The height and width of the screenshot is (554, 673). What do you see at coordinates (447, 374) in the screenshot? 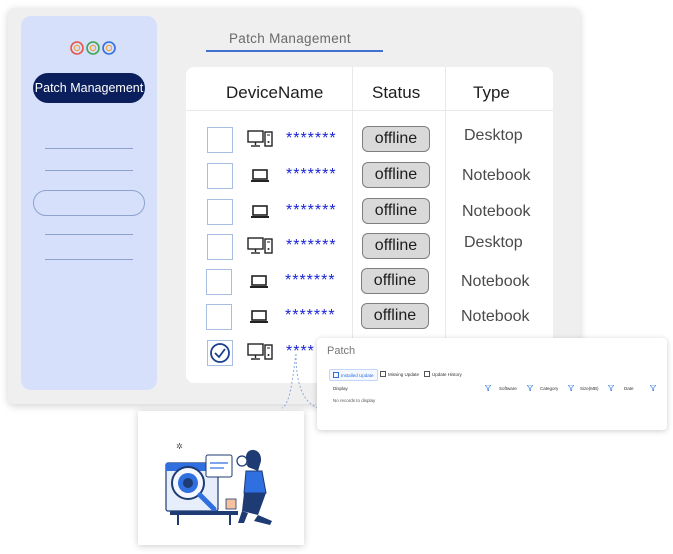
I see `tab-label: Update History` at bounding box center [447, 374].